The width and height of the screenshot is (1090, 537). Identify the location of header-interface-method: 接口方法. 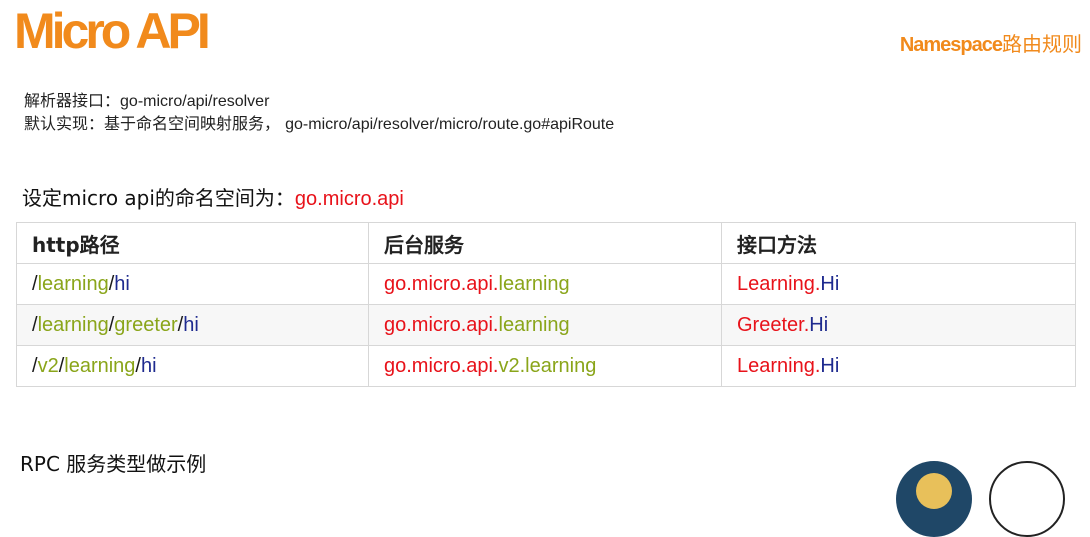
(898, 243).